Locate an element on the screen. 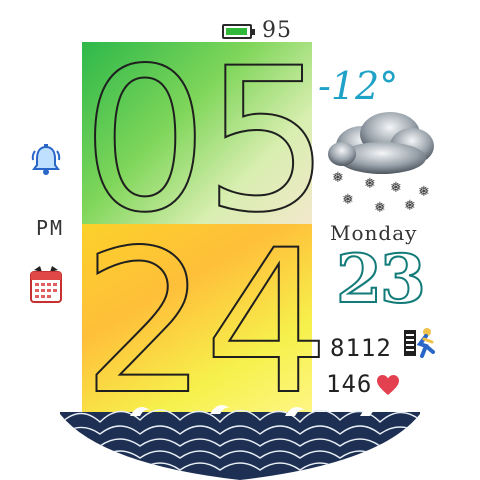 This screenshot has height=480, width=480. calendar-icon is located at coordinates (46, 284).